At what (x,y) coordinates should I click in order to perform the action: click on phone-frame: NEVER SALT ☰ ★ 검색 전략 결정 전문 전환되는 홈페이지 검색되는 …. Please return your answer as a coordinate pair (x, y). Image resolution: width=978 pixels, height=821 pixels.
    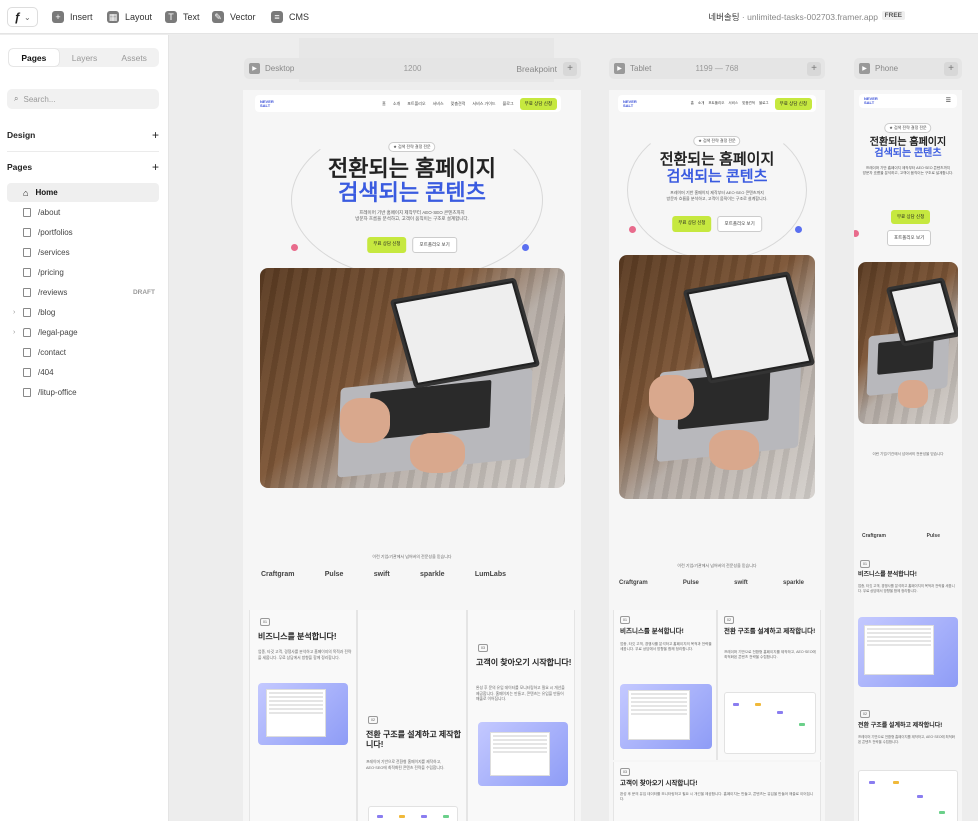
    Looking at the image, I should click on (908, 455).